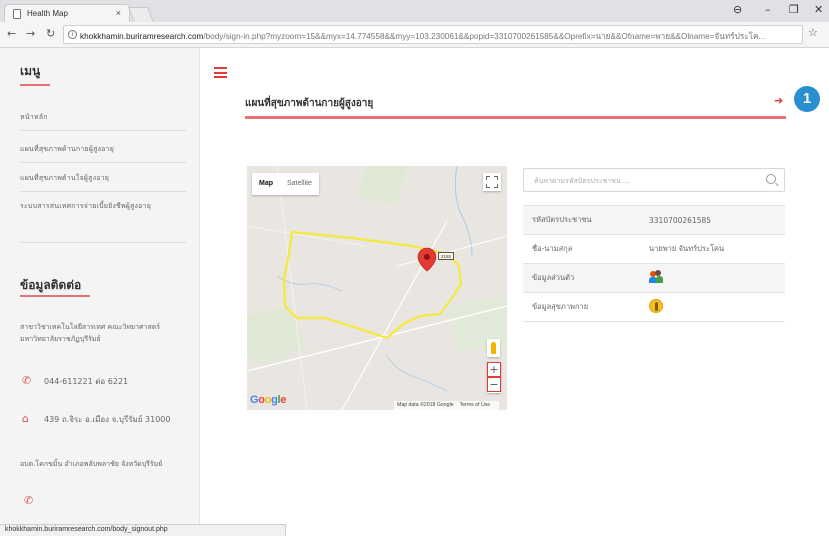 The height and width of the screenshot is (536, 829). What do you see at coordinates (30, 71) in the screenshot?
I see `menu-heading: เมนู` at bounding box center [30, 71].